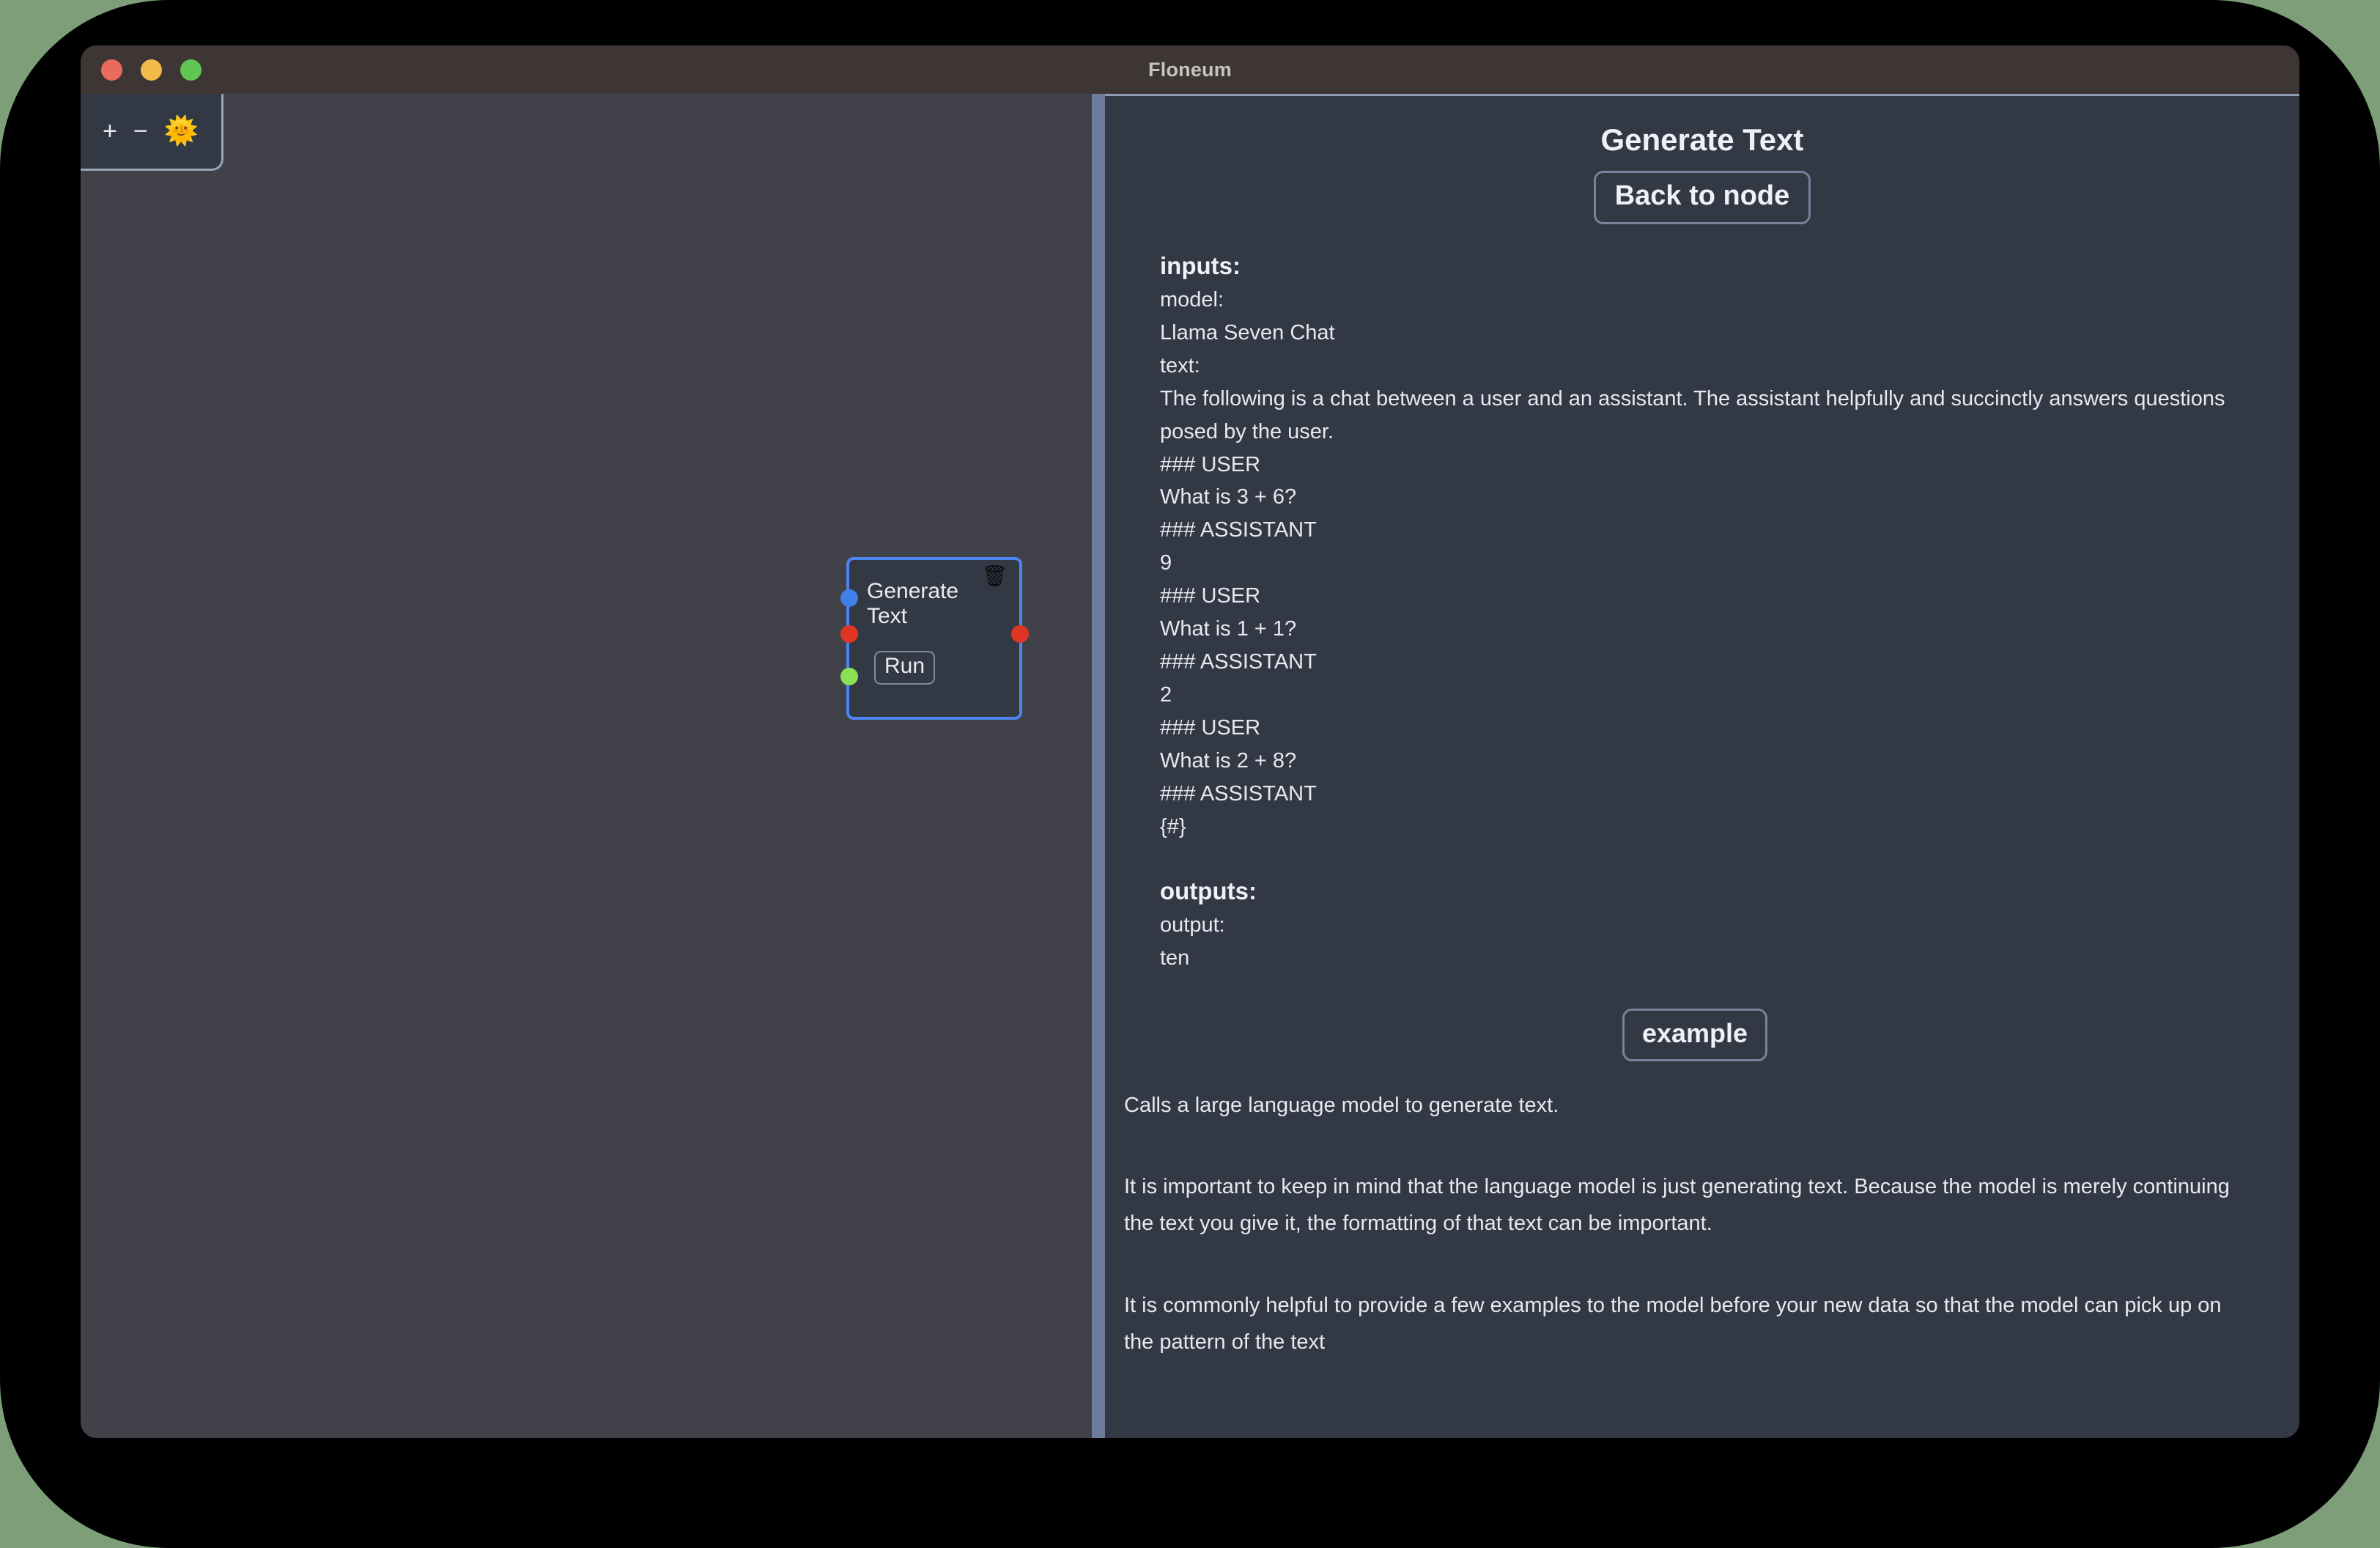 The image size is (2380, 1548). What do you see at coordinates (1702, 160) in the screenshot?
I see `panel-header: Generate Text Back to node` at bounding box center [1702, 160].